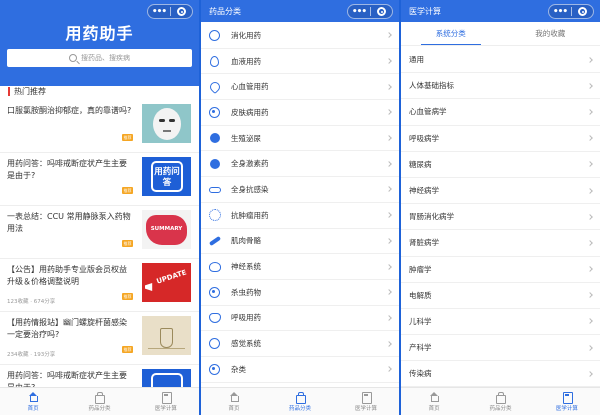 The width and height of the screenshot is (600, 415). What do you see at coordinates (500, 270) in the screenshot?
I see `calc-item: 肿瘤学` at bounding box center [500, 270].